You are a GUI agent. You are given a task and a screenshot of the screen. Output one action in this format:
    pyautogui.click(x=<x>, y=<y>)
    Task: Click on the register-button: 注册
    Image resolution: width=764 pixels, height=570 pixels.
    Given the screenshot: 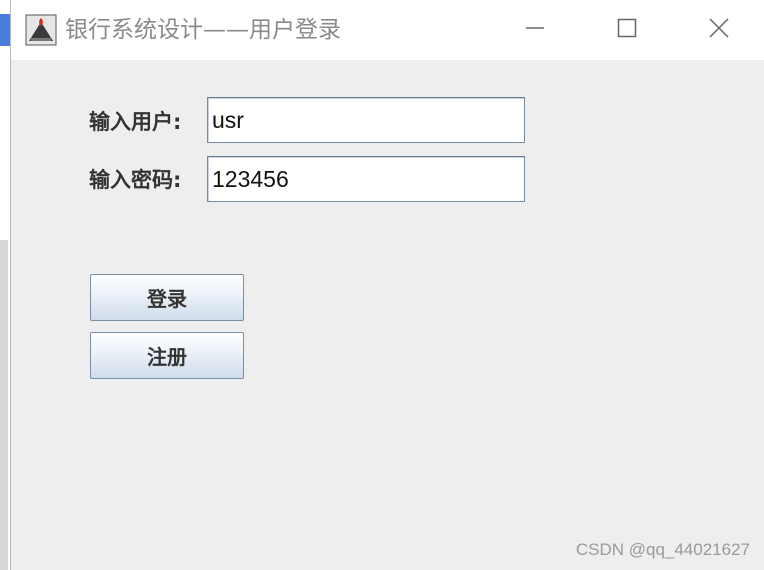 What is the action you would take?
    pyautogui.click(x=167, y=355)
    